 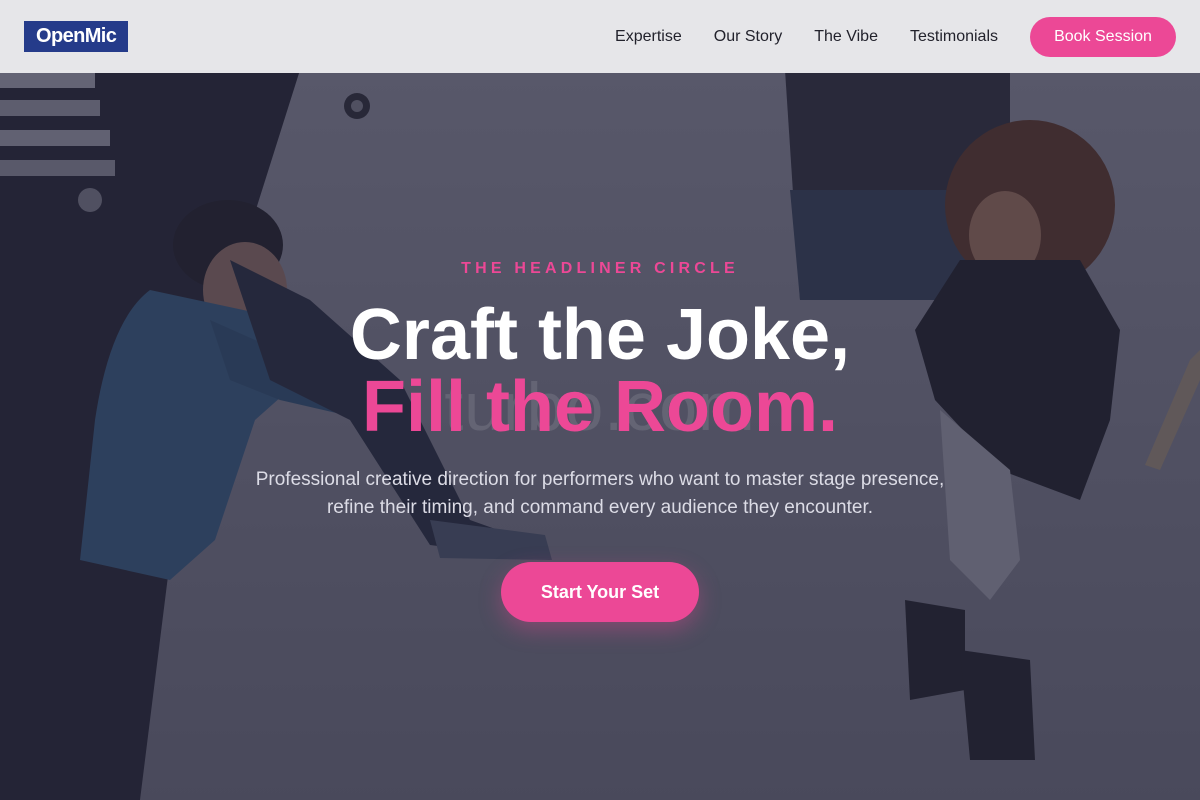 I want to click on start-your-set-button: Start Your Set, so click(x=600, y=592).